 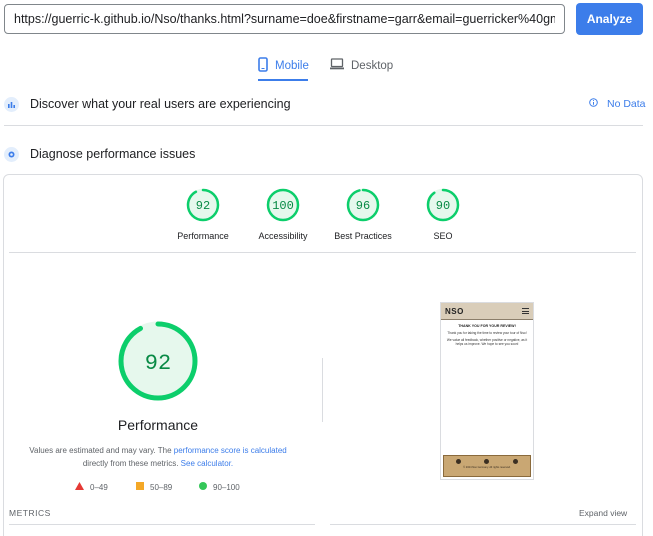 I want to click on legend-fail: 0–49, so click(x=91, y=487).